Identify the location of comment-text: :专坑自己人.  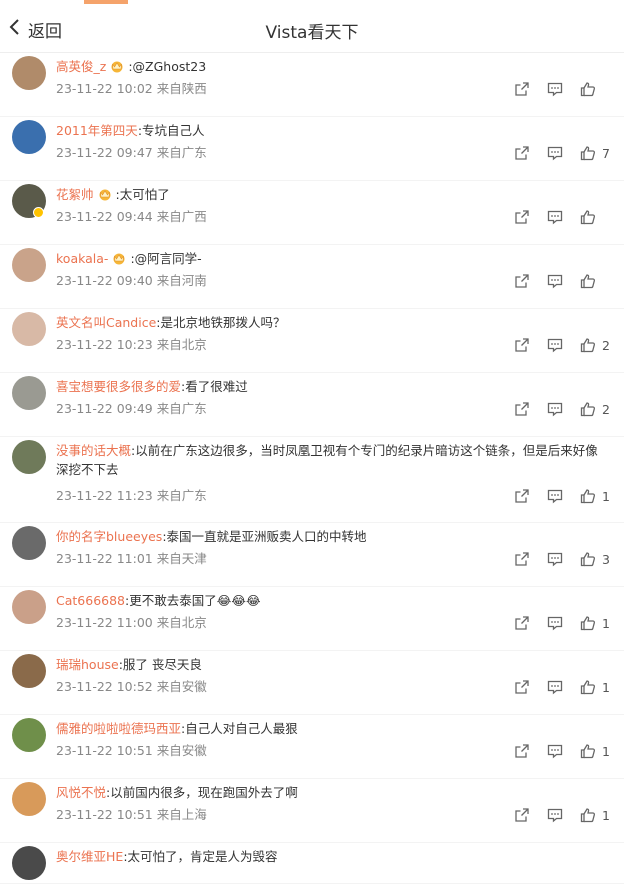
(171, 130).